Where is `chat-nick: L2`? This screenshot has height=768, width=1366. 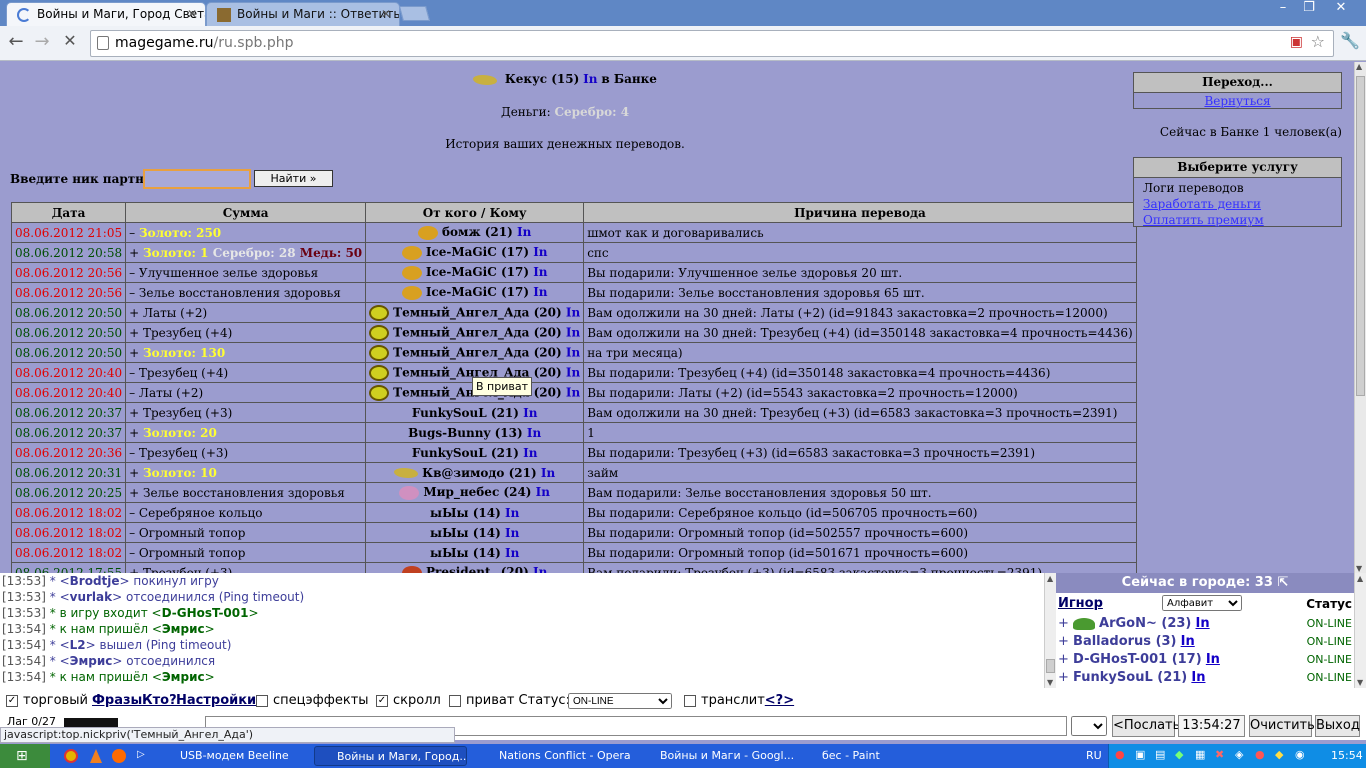 chat-nick: L2 is located at coordinates (78, 645).